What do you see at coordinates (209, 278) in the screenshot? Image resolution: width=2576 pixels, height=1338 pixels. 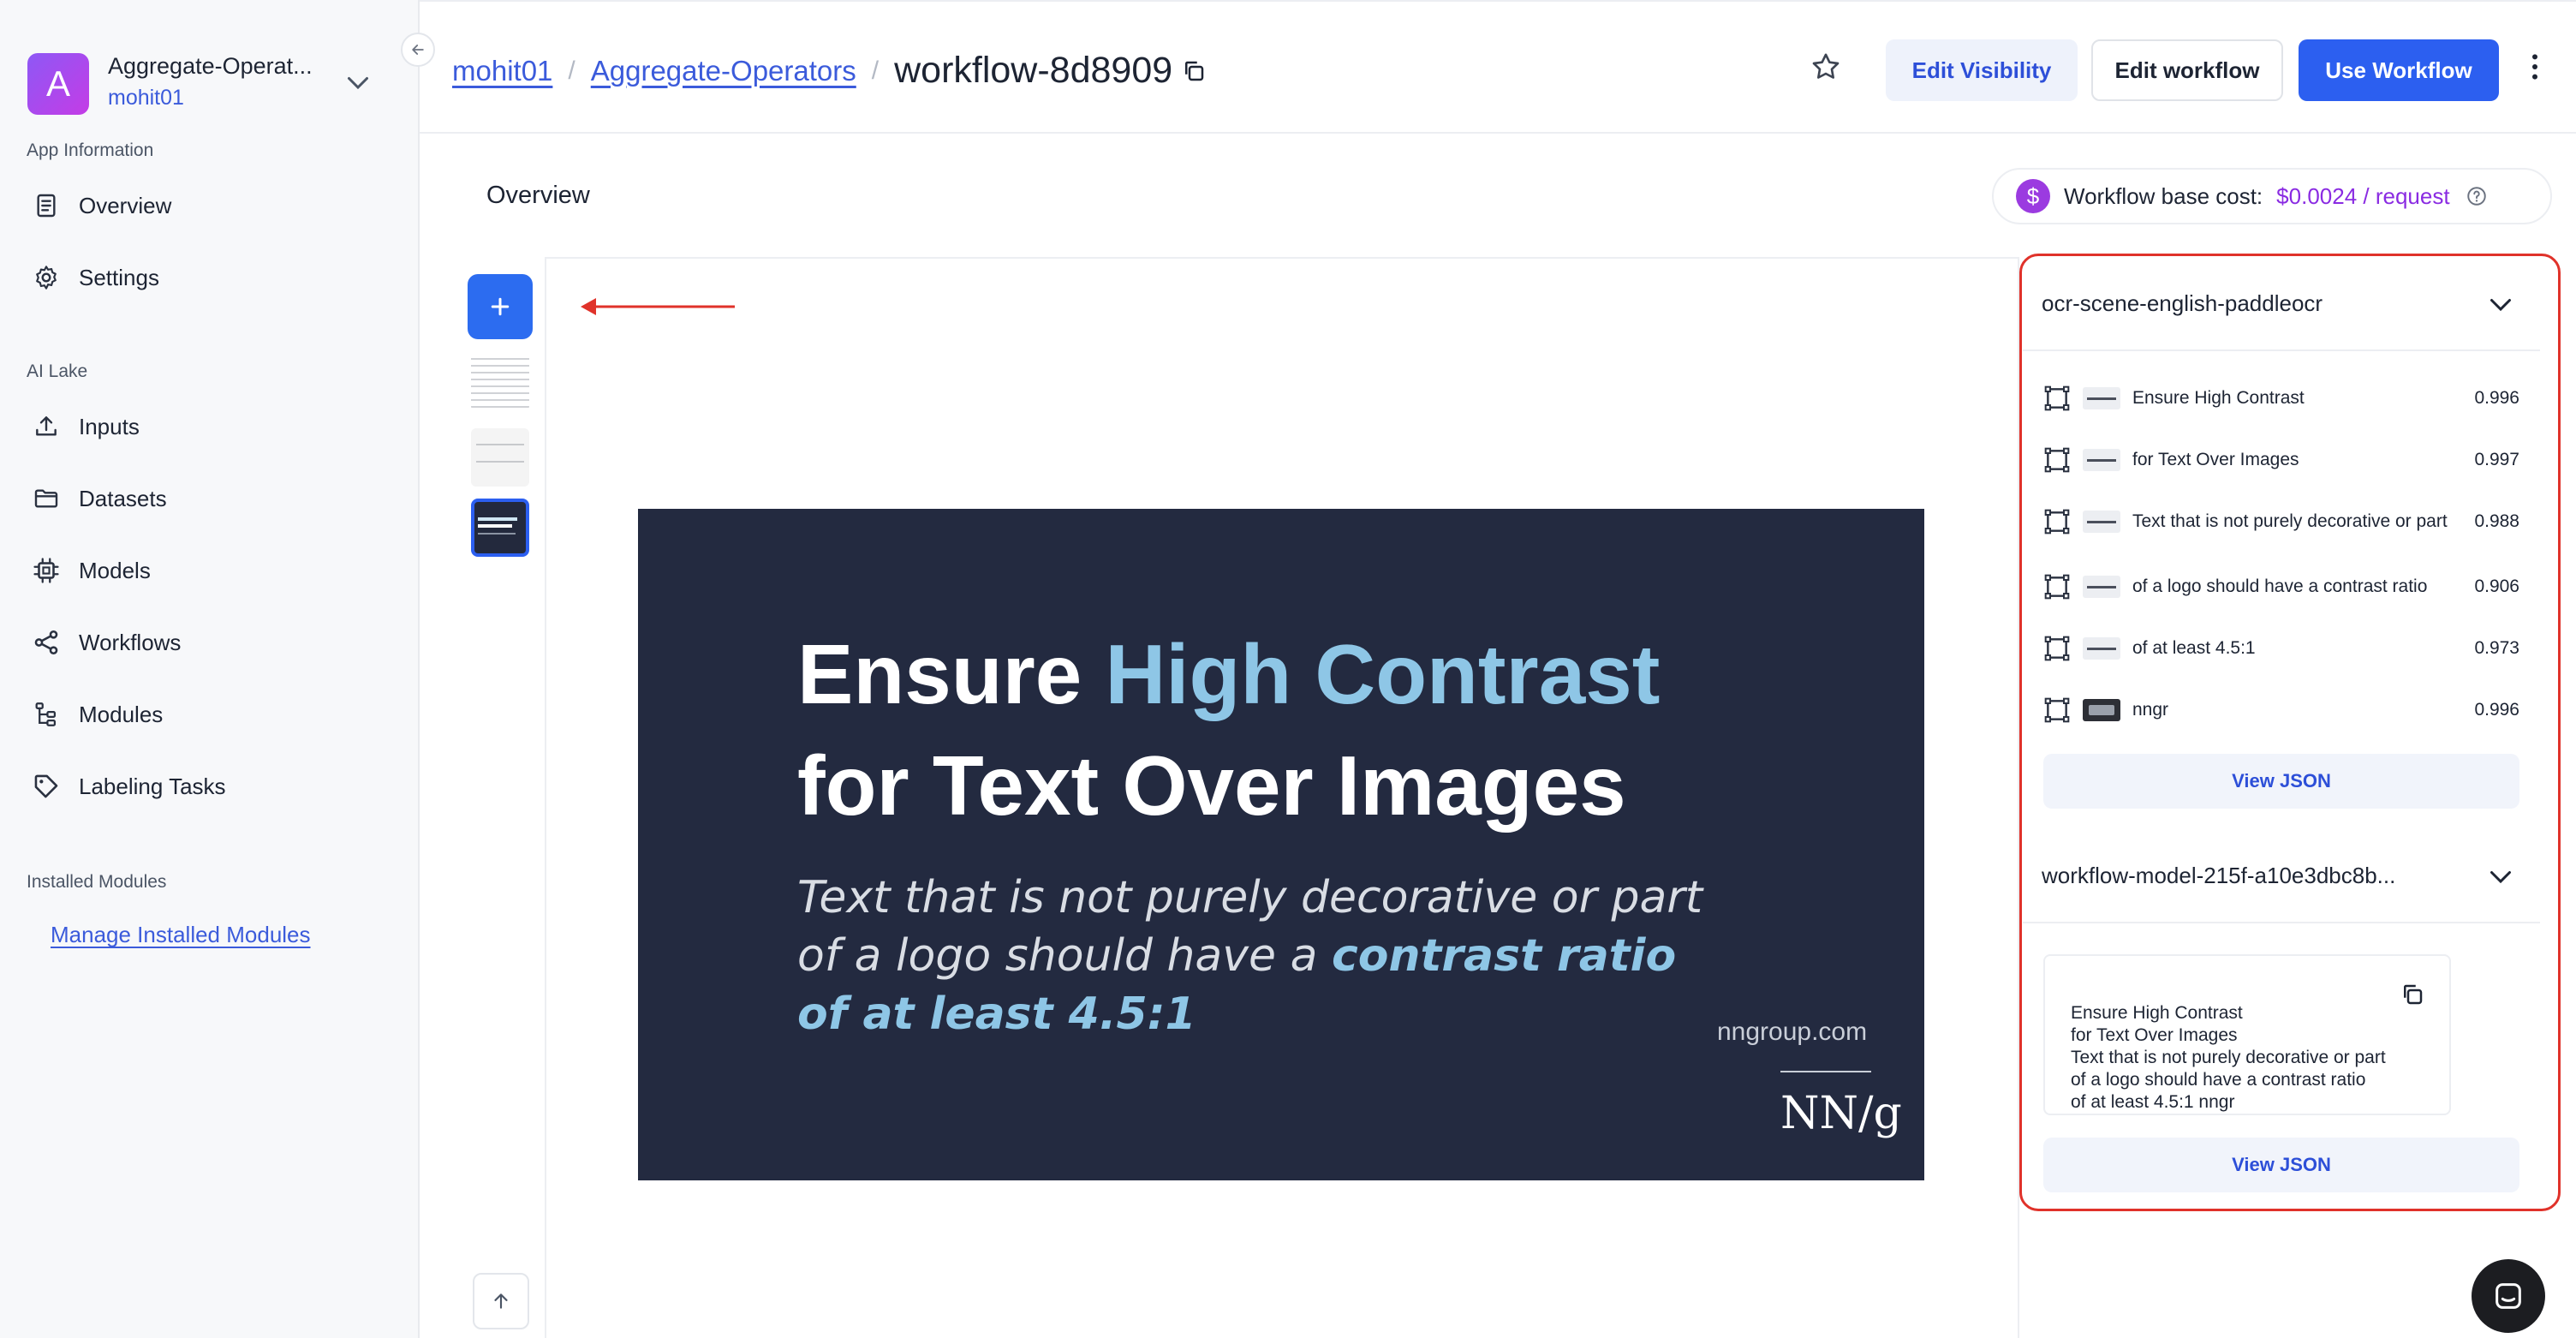 I see `sidebar-item-settings: Settings` at bounding box center [209, 278].